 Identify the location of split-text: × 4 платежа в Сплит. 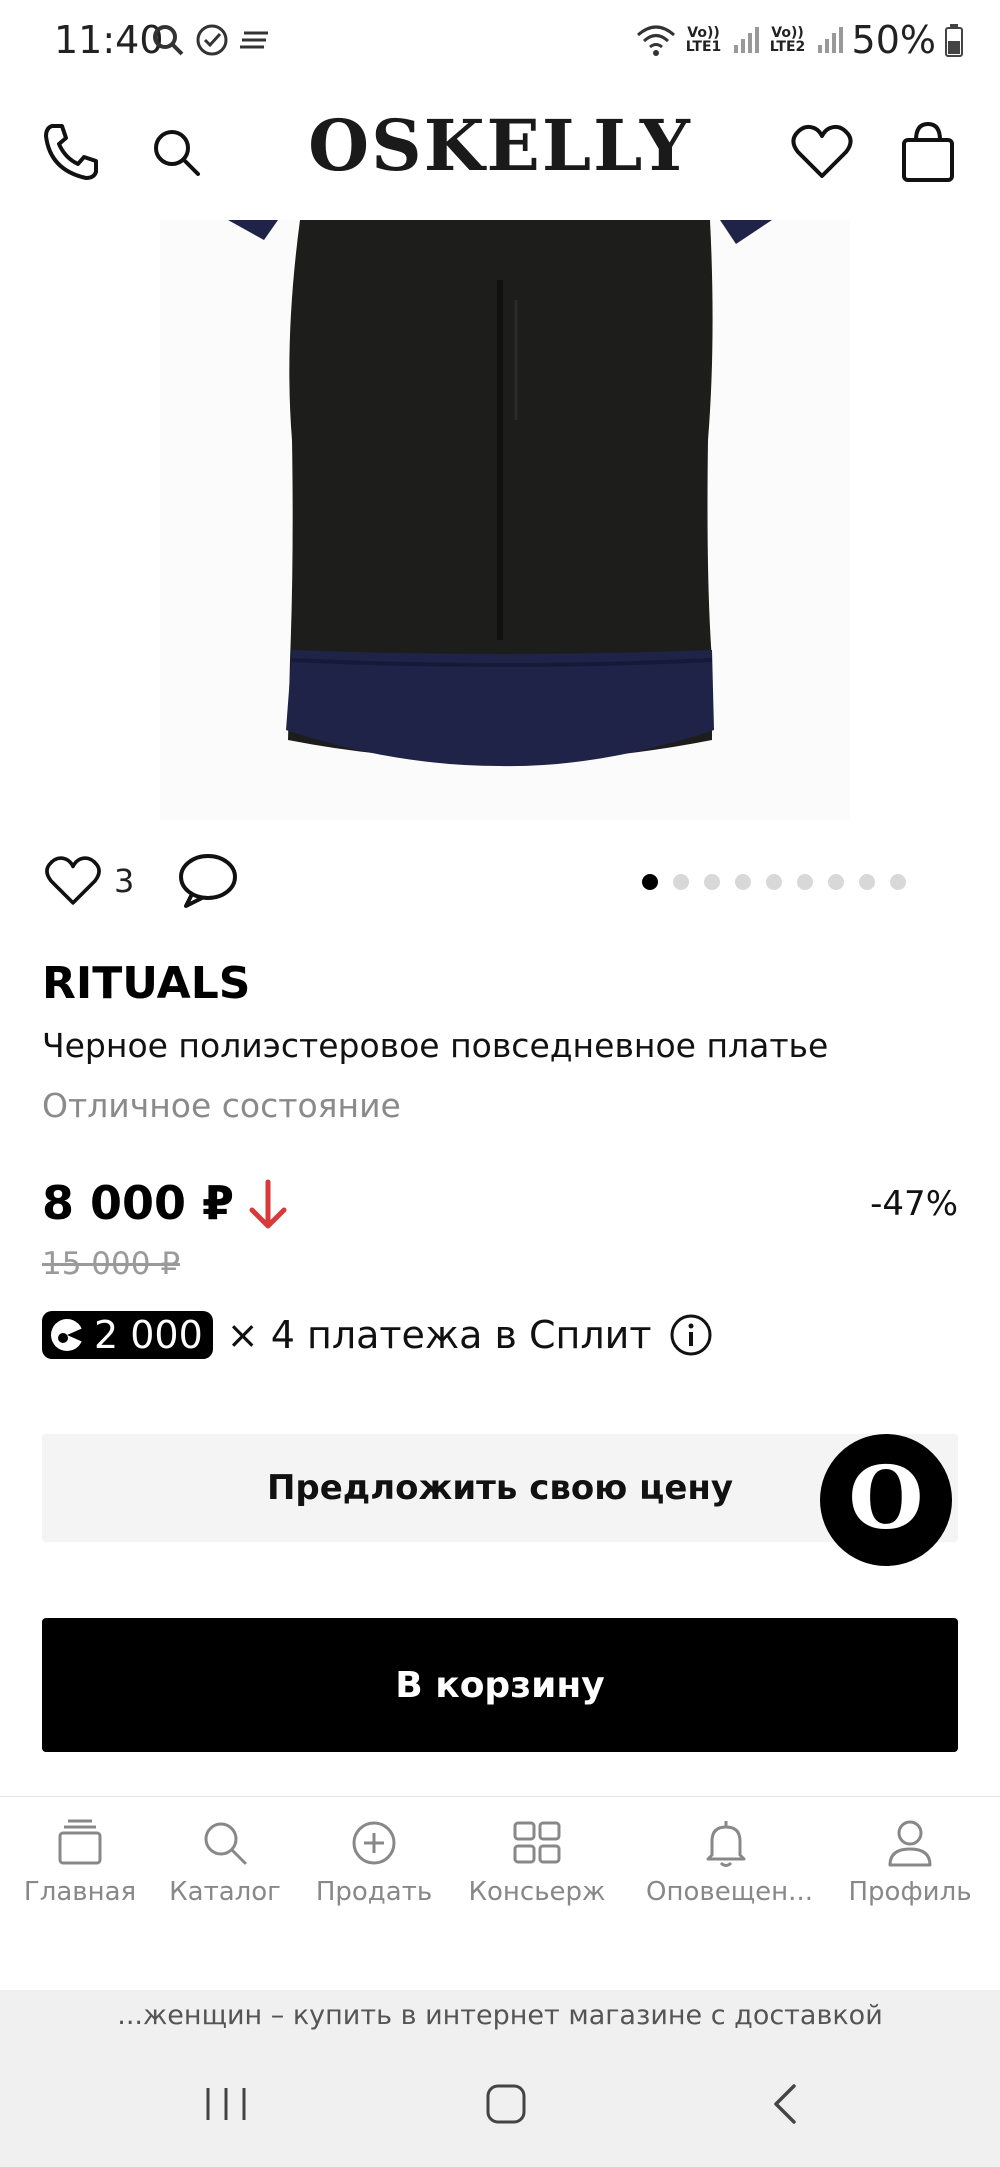
(439, 1335).